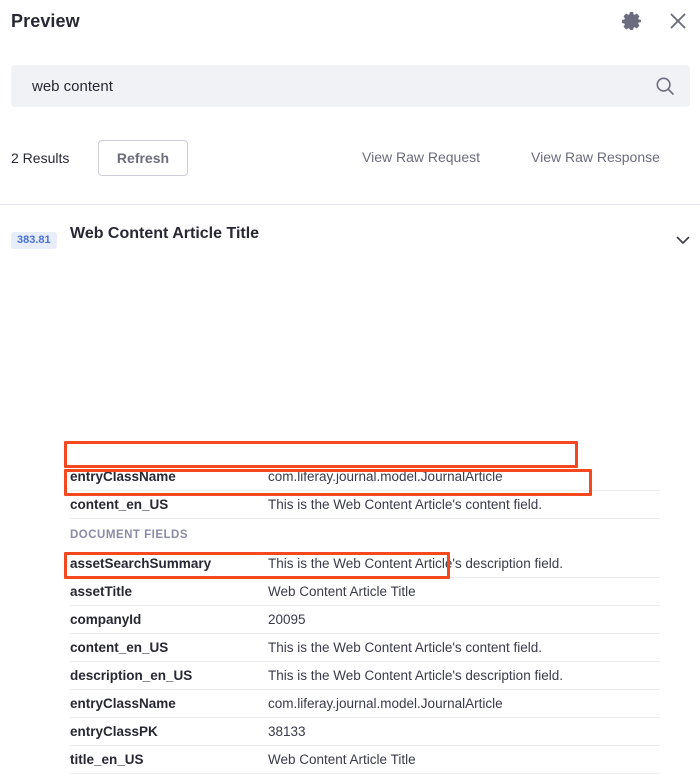 The width and height of the screenshot is (700, 774). I want to click on gear-icon, so click(632, 21).